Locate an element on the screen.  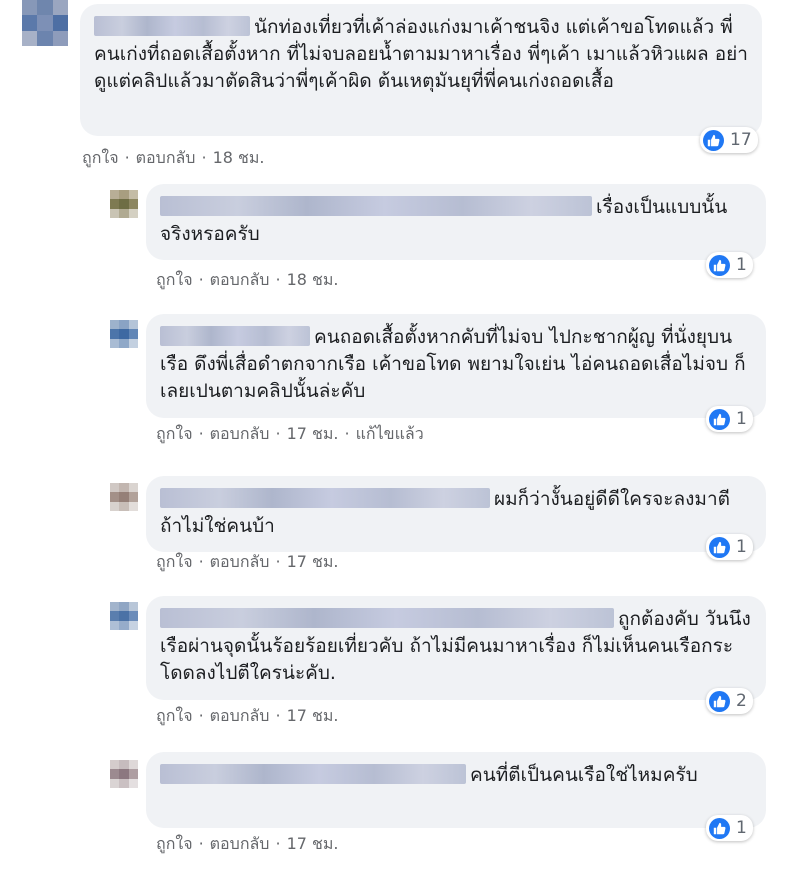
reaction-number: 2 is located at coordinates (741, 701).